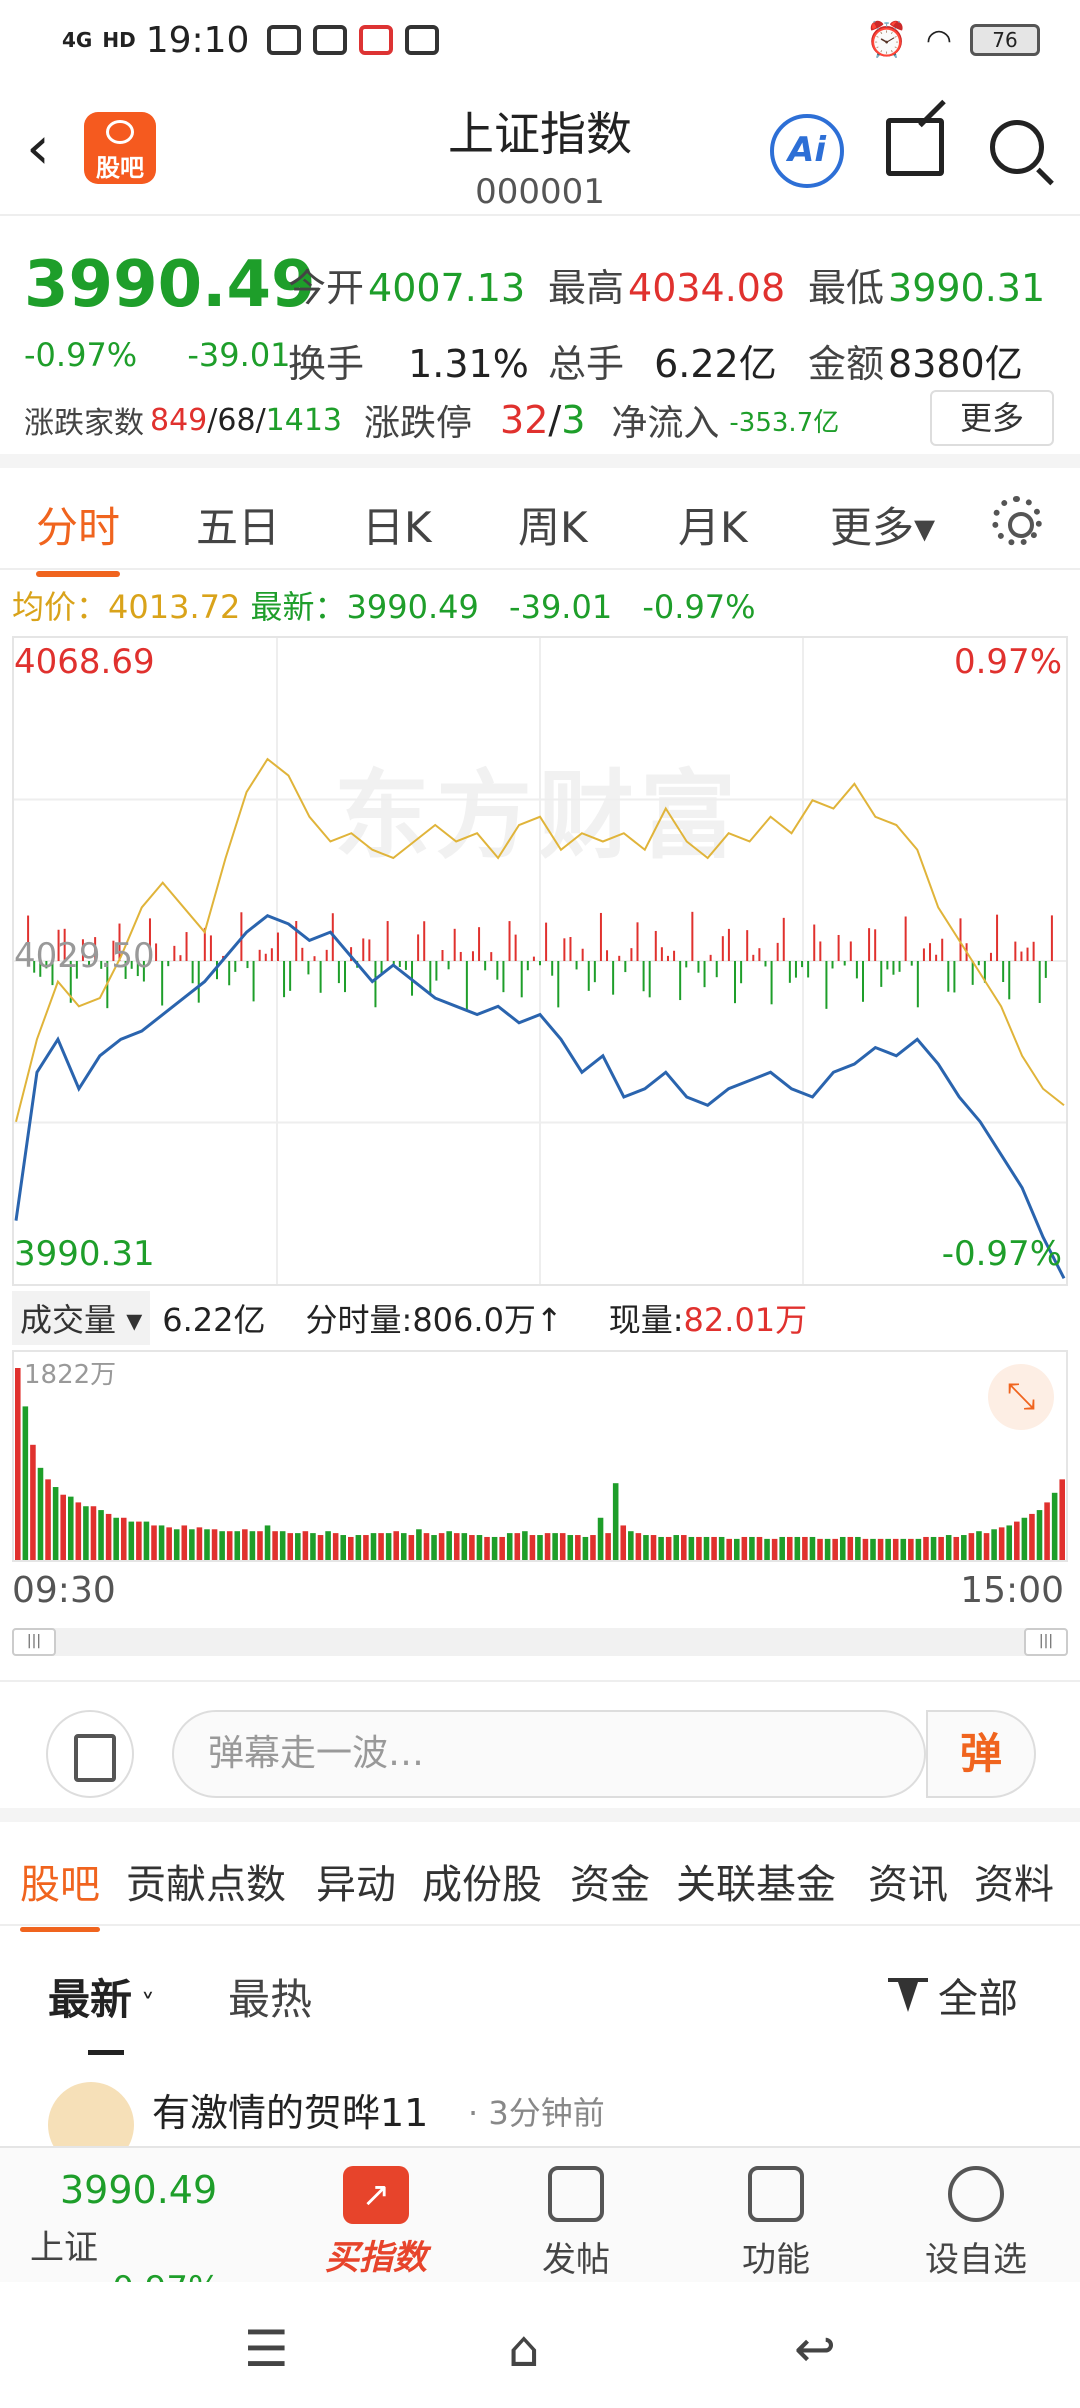 This screenshot has width=1080, height=2408. Describe the element at coordinates (953, 1995) in the screenshot. I see `filter-button: 全部` at that location.